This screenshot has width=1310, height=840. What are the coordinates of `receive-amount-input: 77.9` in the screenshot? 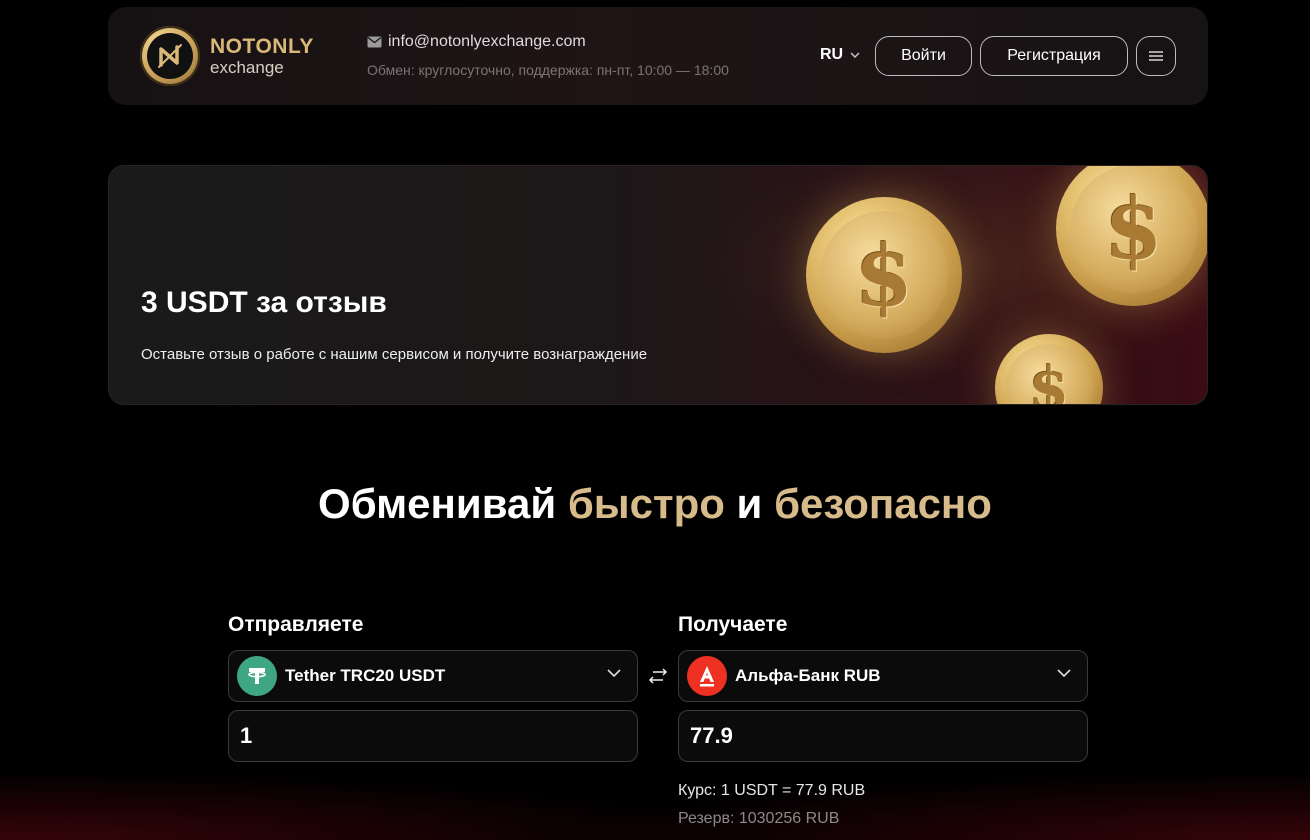 It's located at (883, 736).